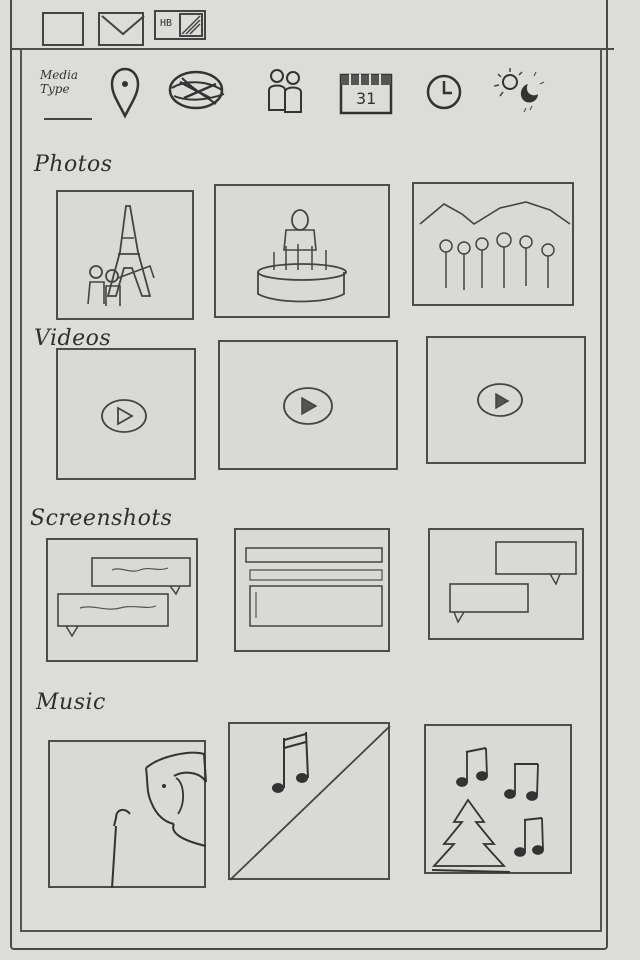 This screenshot has width=640, height=960. Describe the element at coordinates (66, 82) in the screenshot. I see `media-type-filter-label: Media Type` at that location.